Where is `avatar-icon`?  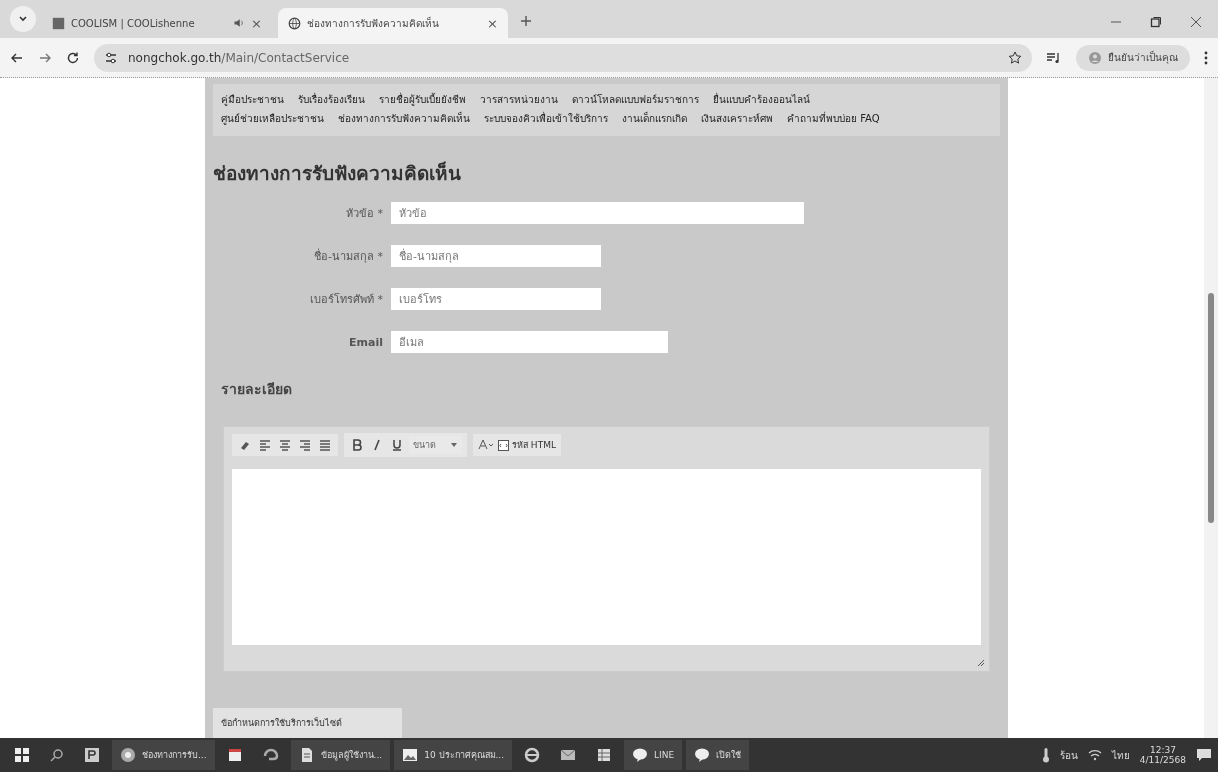 avatar-icon is located at coordinates (1095, 57).